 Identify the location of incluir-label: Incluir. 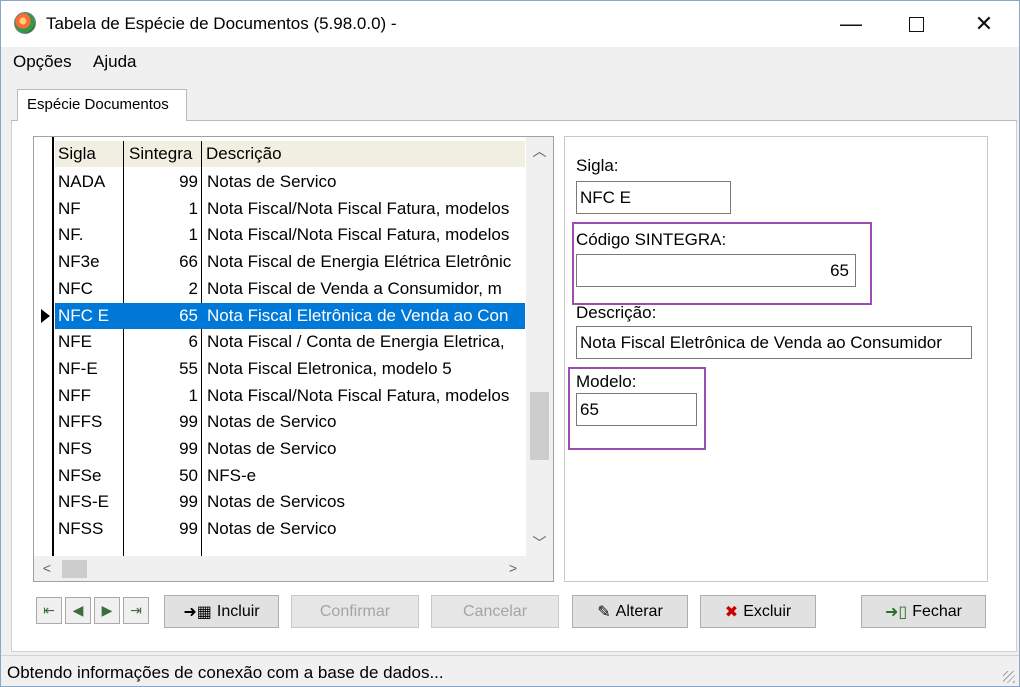
(238, 611).